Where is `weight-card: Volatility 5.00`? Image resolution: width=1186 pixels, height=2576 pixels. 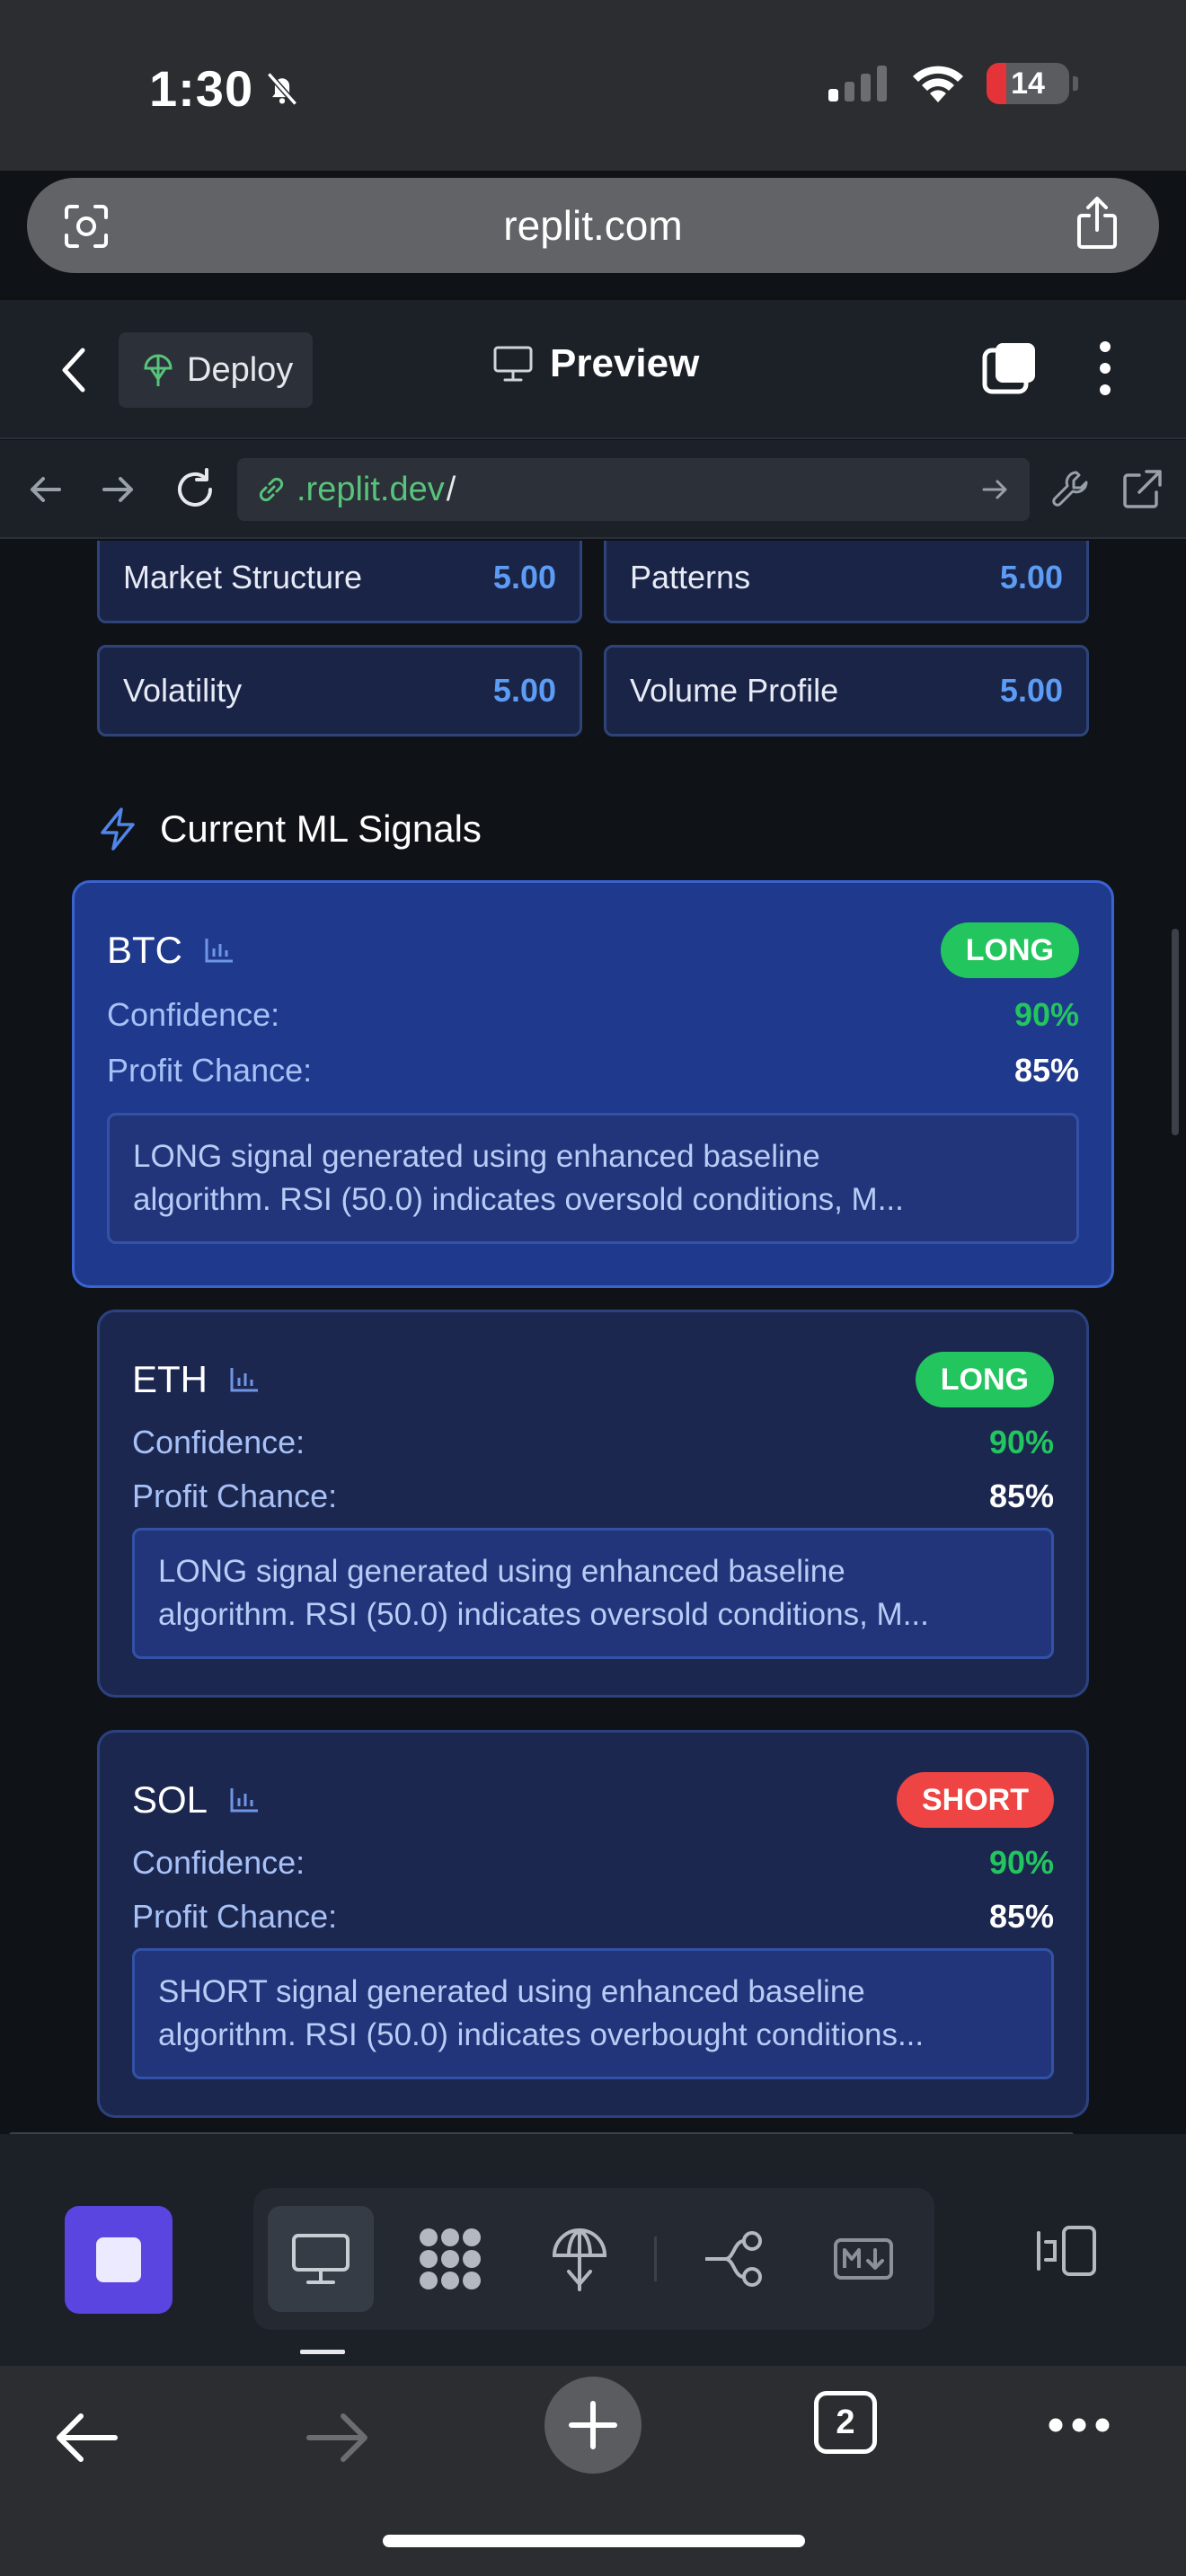
weight-card: Volatility 5.00 is located at coordinates (339, 691).